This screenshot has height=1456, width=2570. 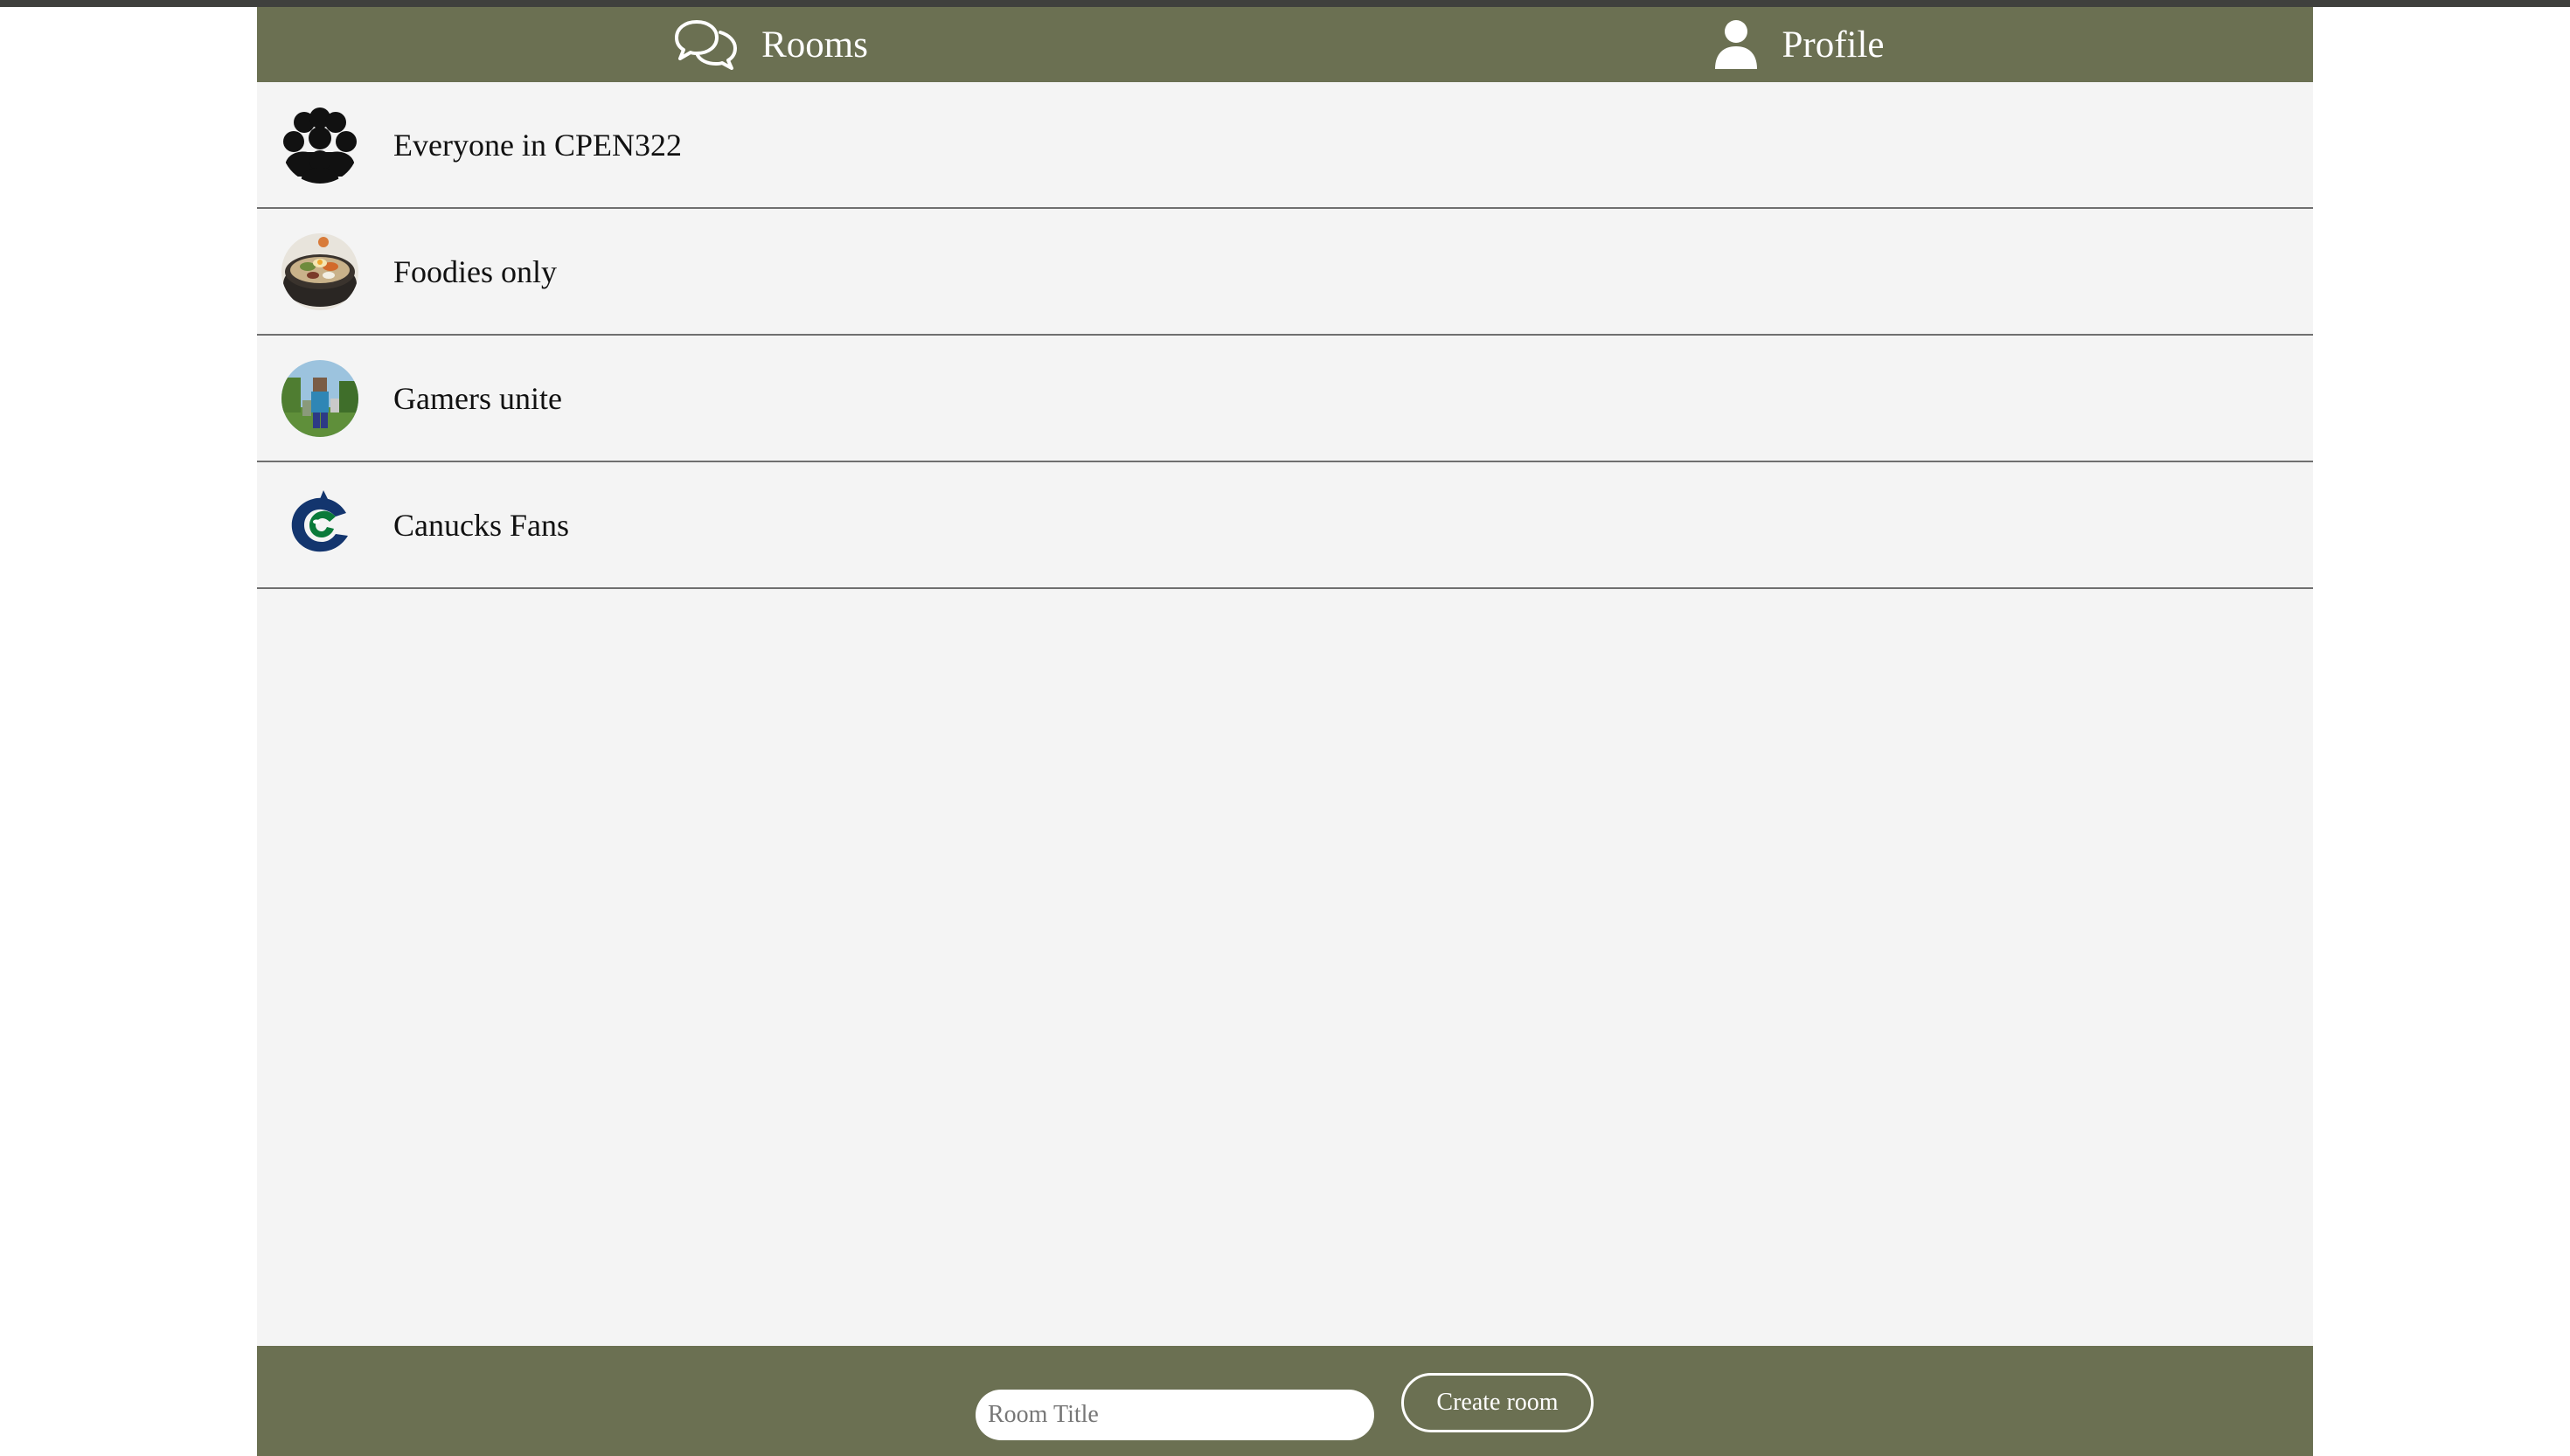 What do you see at coordinates (477, 398) in the screenshot?
I see `room-name: Gamers unite` at bounding box center [477, 398].